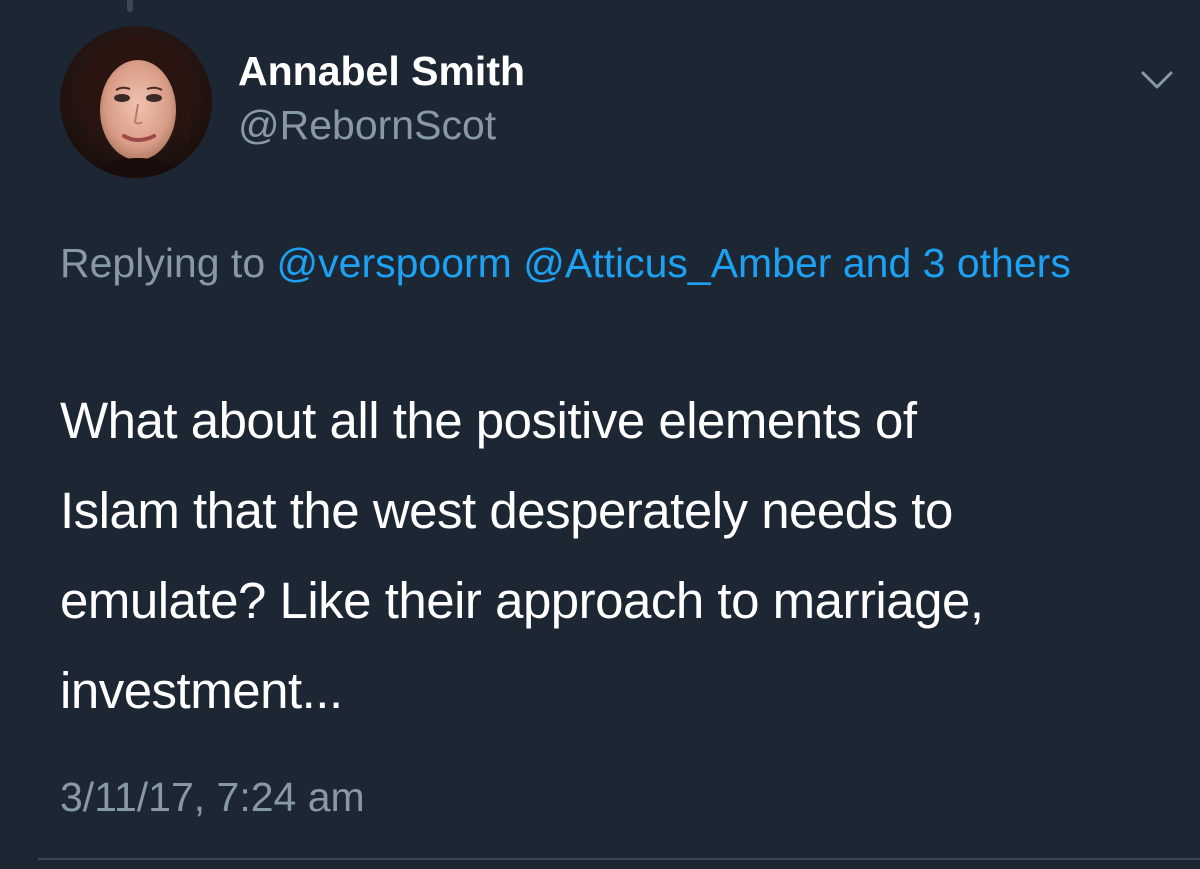 This screenshot has width=1200, height=869. What do you see at coordinates (381, 71) in the screenshot?
I see `display-name: Annabel Smith` at bounding box center [381, 71].